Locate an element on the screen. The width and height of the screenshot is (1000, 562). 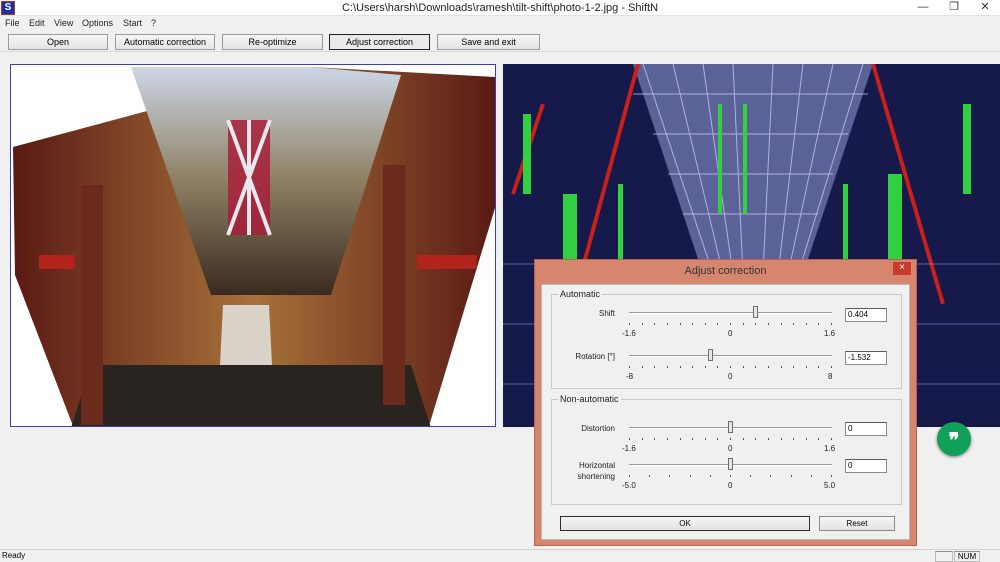
rotation-label: Rotation [°] is located at coordinates (595, 356).